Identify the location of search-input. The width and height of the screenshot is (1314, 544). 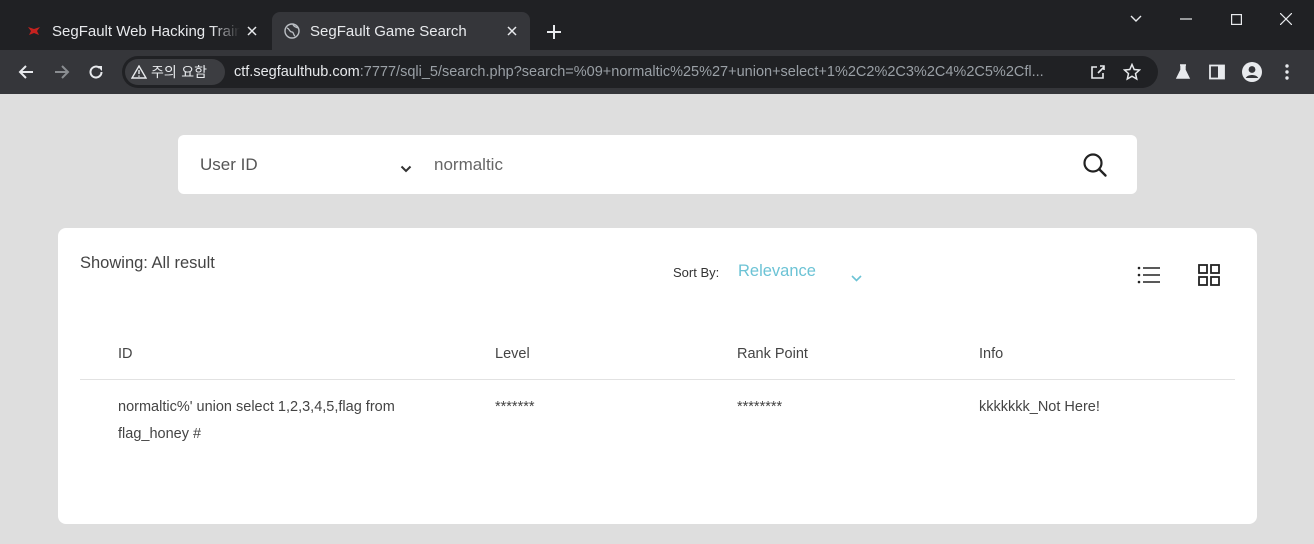
(744, 164).